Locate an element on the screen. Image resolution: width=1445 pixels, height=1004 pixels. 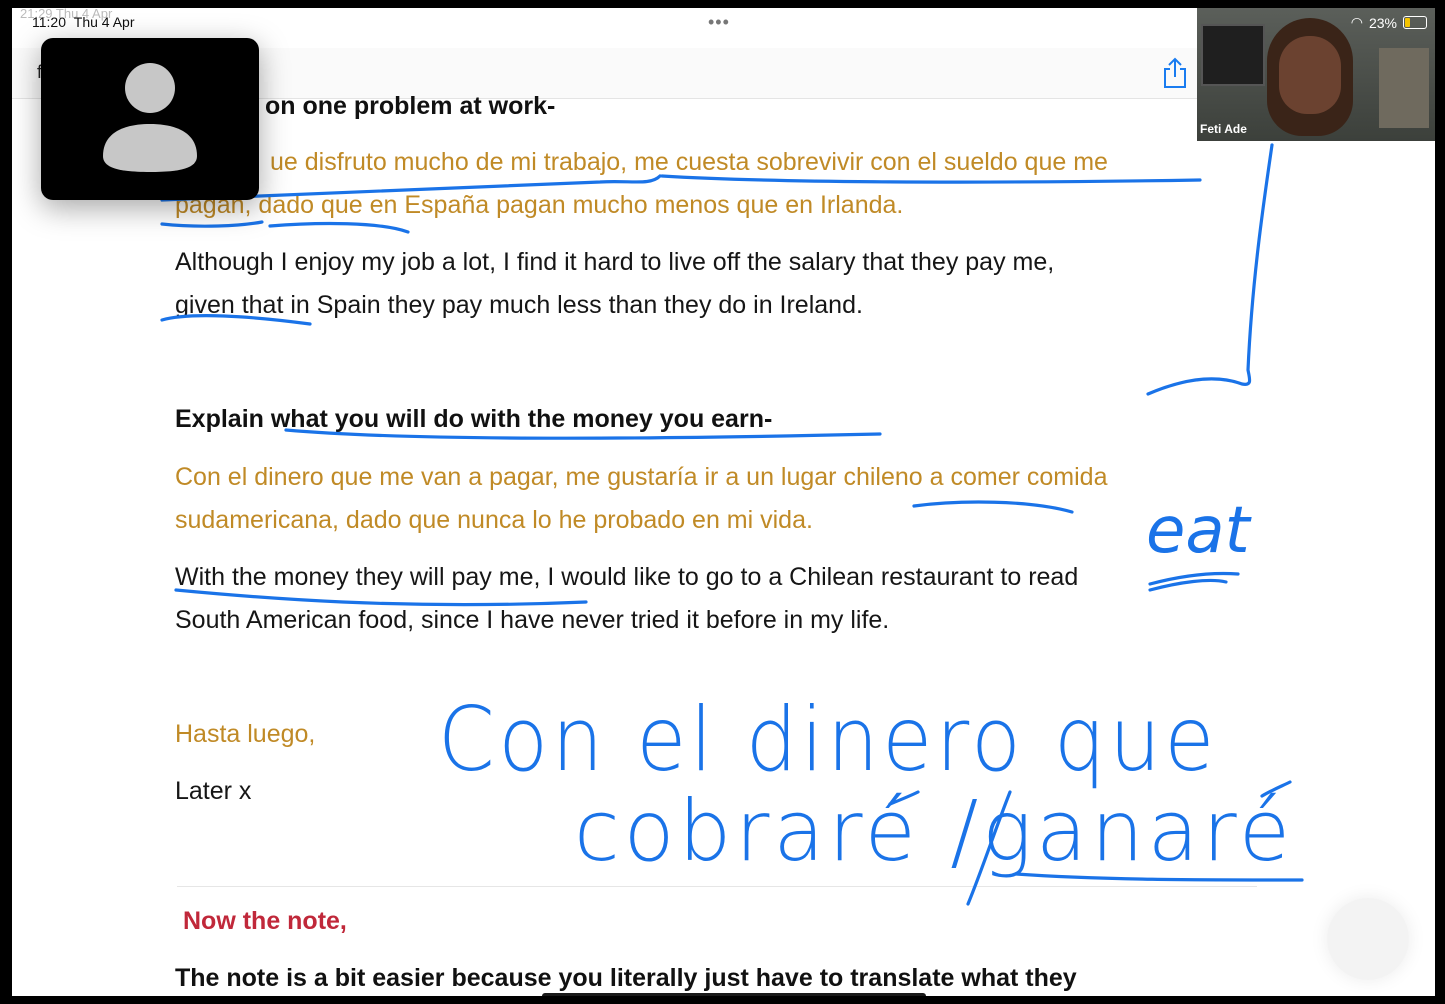
multitasking-dots-icon: ••• is located at coordinates (719, 22).